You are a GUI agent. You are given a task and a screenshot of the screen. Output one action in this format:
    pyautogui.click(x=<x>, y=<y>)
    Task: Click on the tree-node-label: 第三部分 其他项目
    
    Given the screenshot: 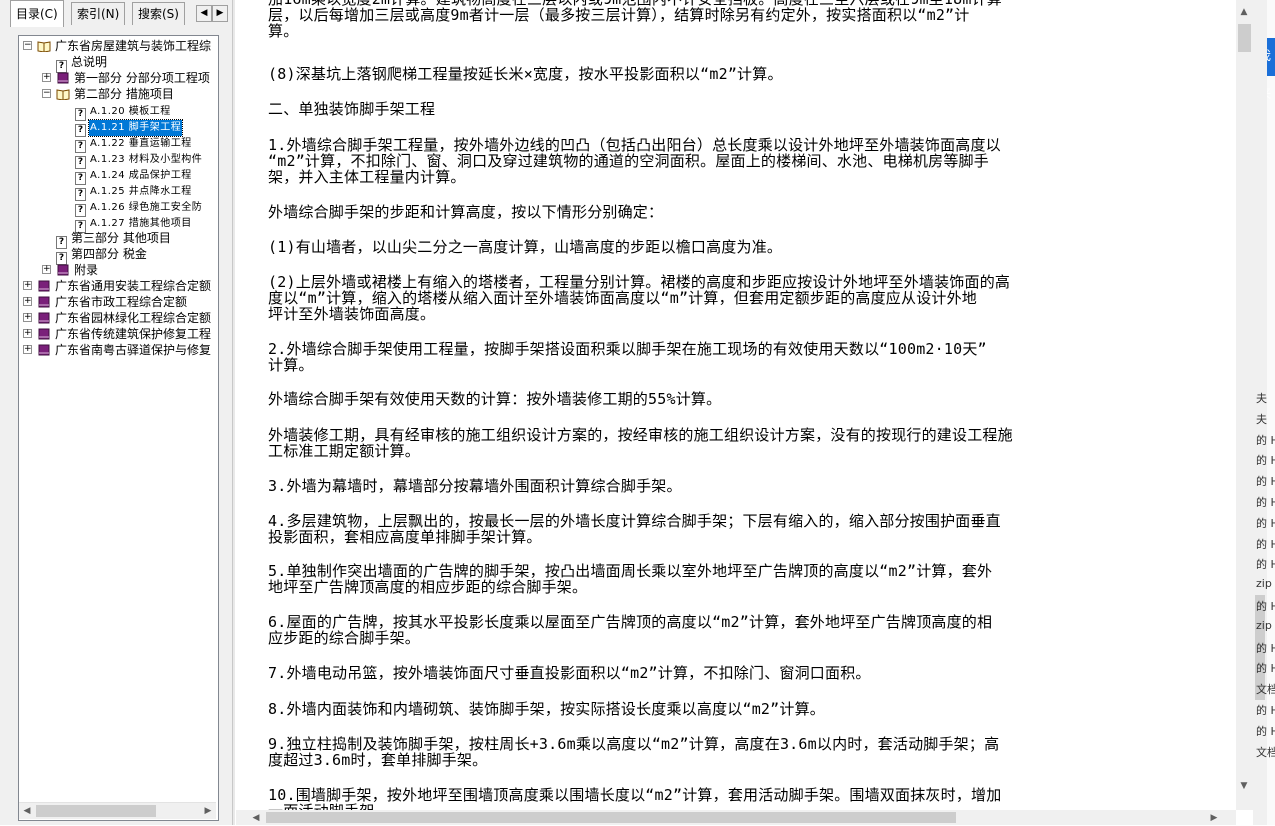 What is the action you would take?
    pyautogui.click(x=121, y=238)
    